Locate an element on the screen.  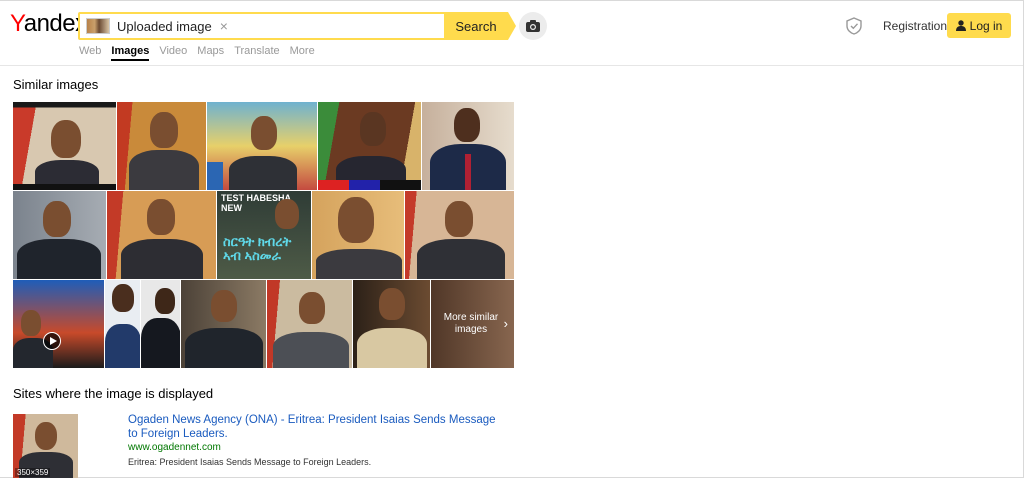
camera-icon is located at coordinates (533, 26).